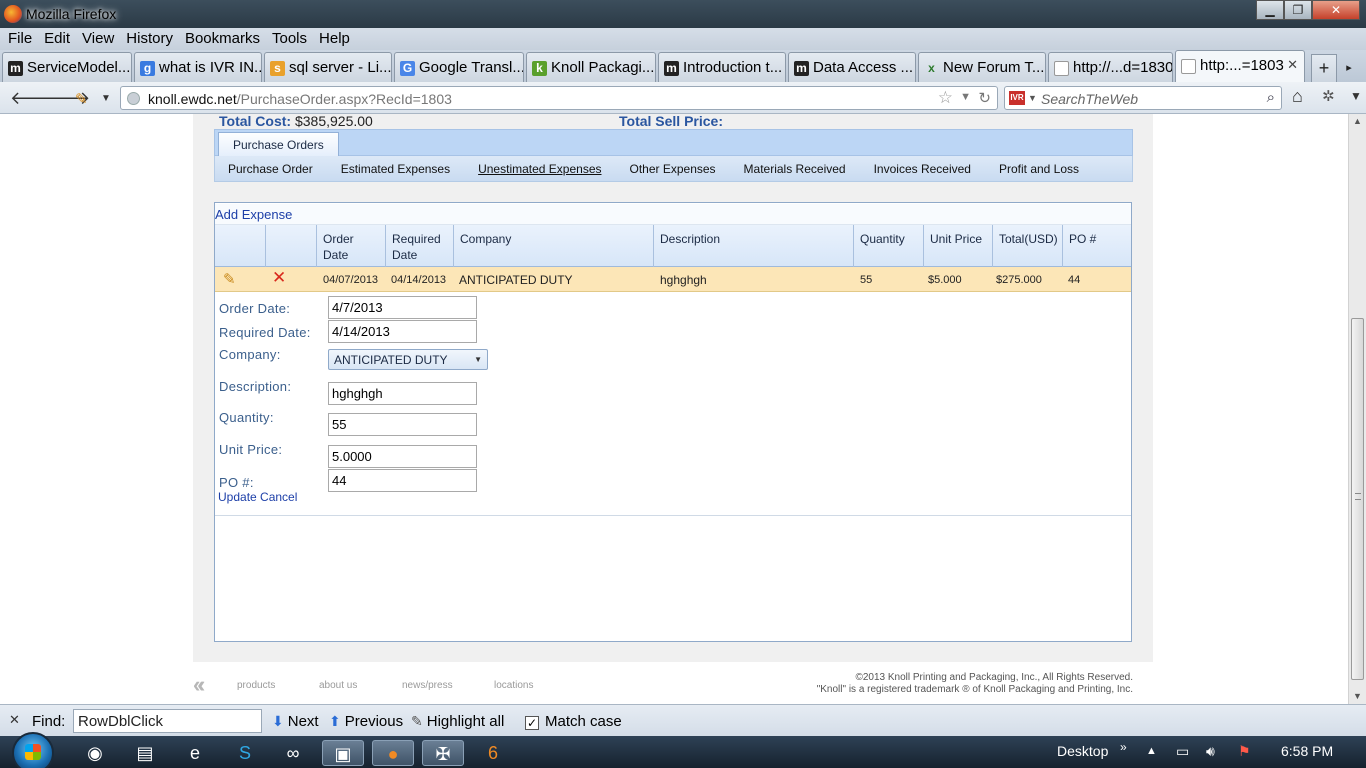 This screenshot has height=768, width=1366. I want to click on menu-help: Help, so click(334, 39).